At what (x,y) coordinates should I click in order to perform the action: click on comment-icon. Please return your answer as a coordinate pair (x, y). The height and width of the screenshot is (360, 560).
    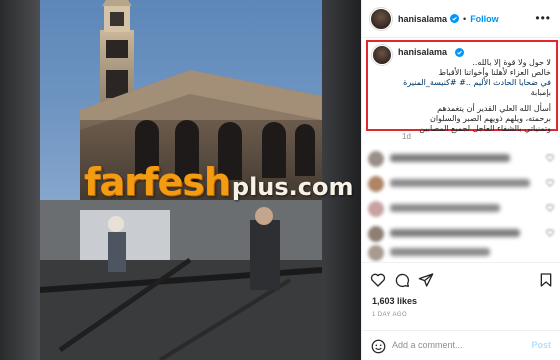
    Looking at the image, I should click on (402, 280).